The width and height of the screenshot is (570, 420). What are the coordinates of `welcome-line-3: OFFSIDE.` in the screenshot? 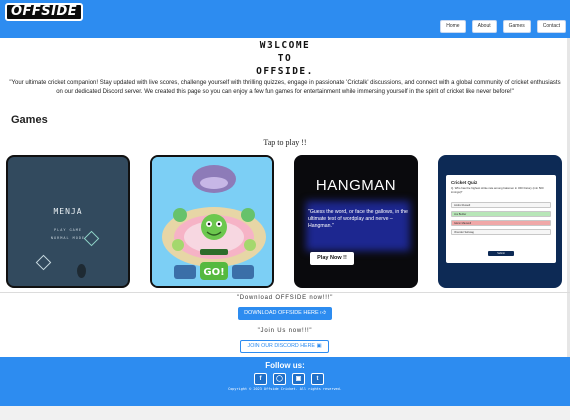 It's located at (285, 71).